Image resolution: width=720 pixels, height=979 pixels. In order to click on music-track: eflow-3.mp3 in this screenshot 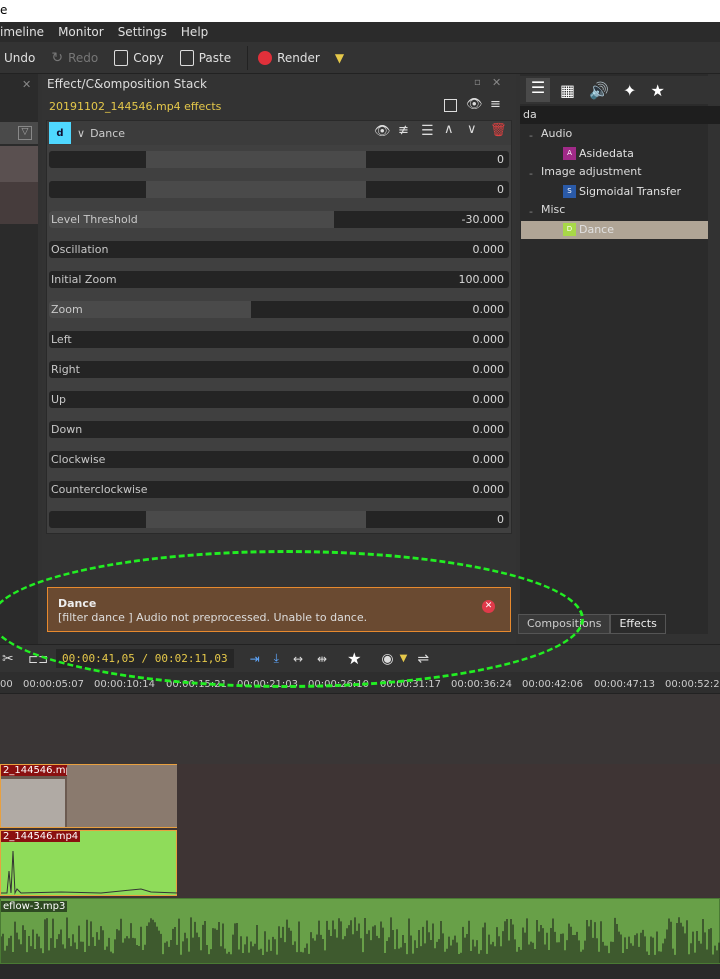, I will do `click(360, 931)`.